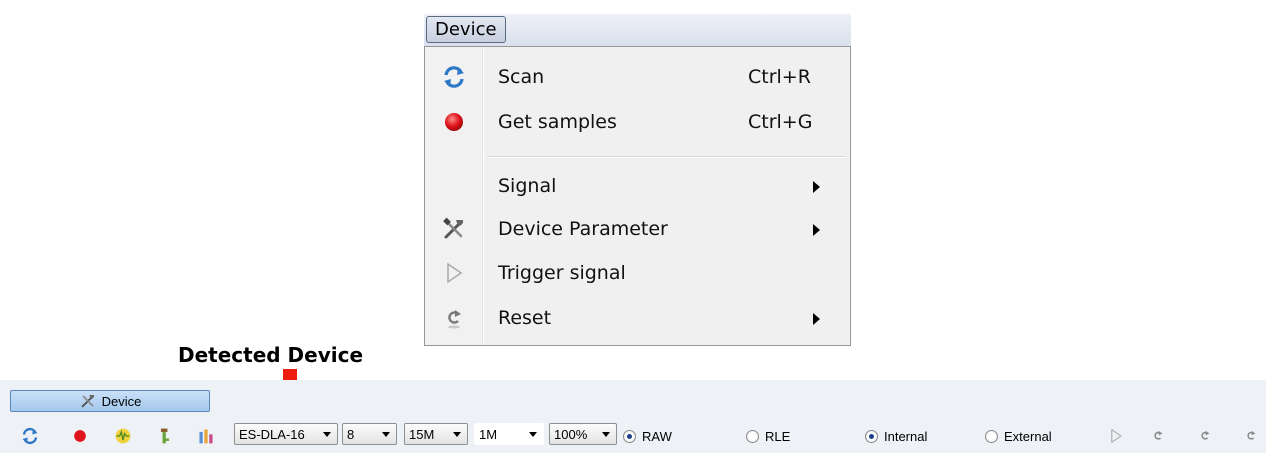 This screenshot has height=453, width=1266. Describe the element at coordinates (557, 122) in the screenshot. I see `menu-item-label: Get samples` at that location.